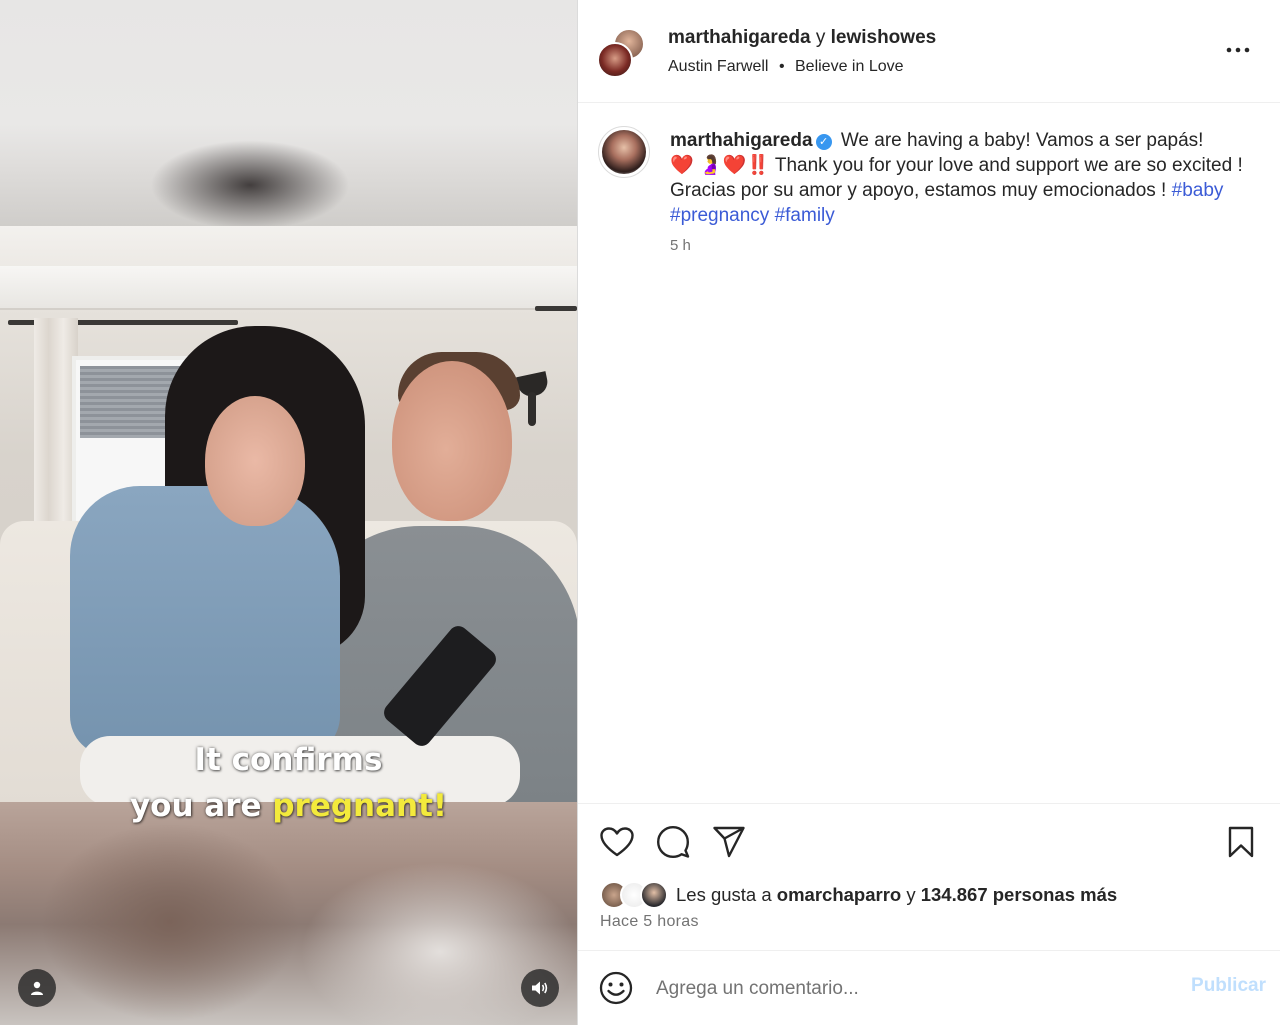 The image size is (1280, 1025). What do you see at coordinates (911, 894) in the screenshot?
I see `likes-joiner: y` at bounding box center [911, 894].